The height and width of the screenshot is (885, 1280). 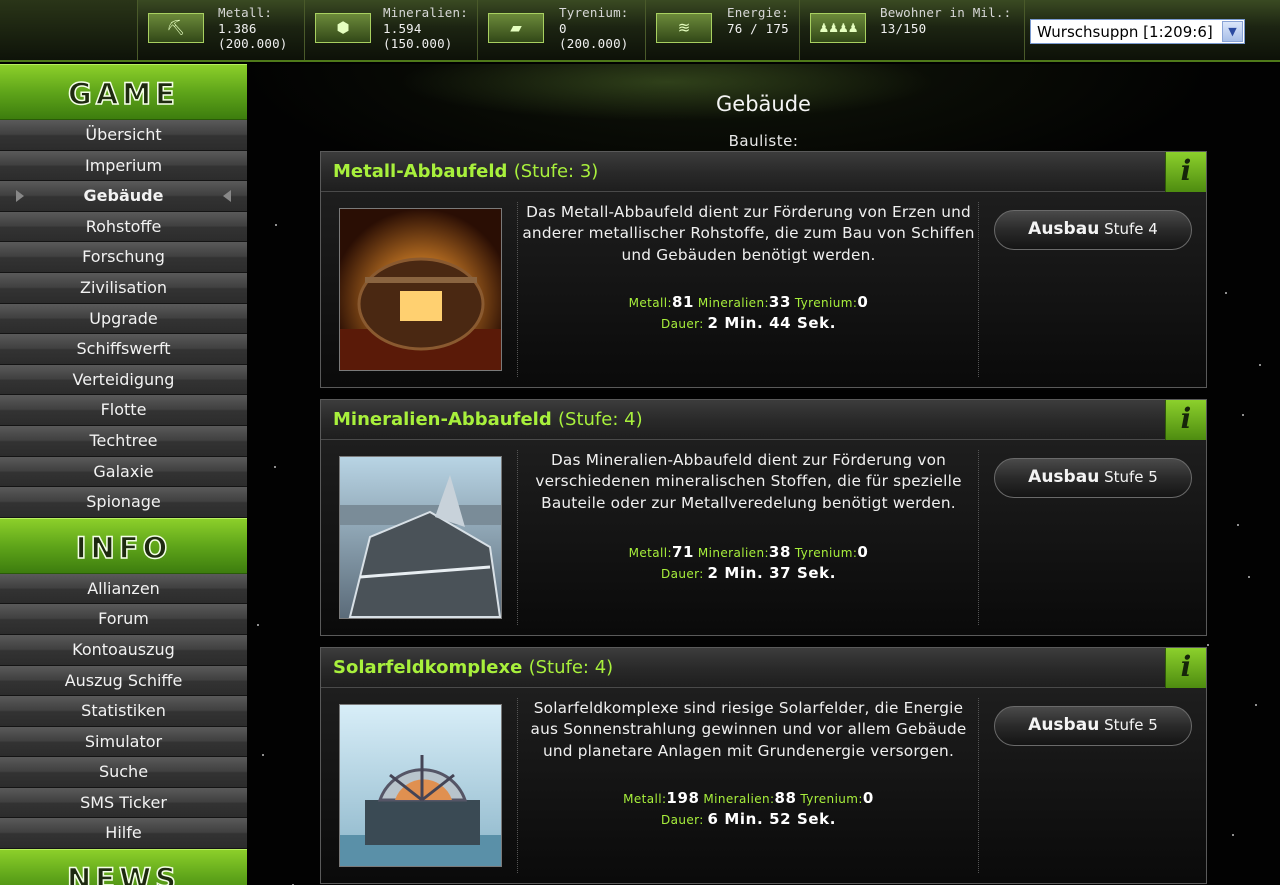 I want to click on sidebar-item-galaxie: Galaxie, so click(x=123, y=472).